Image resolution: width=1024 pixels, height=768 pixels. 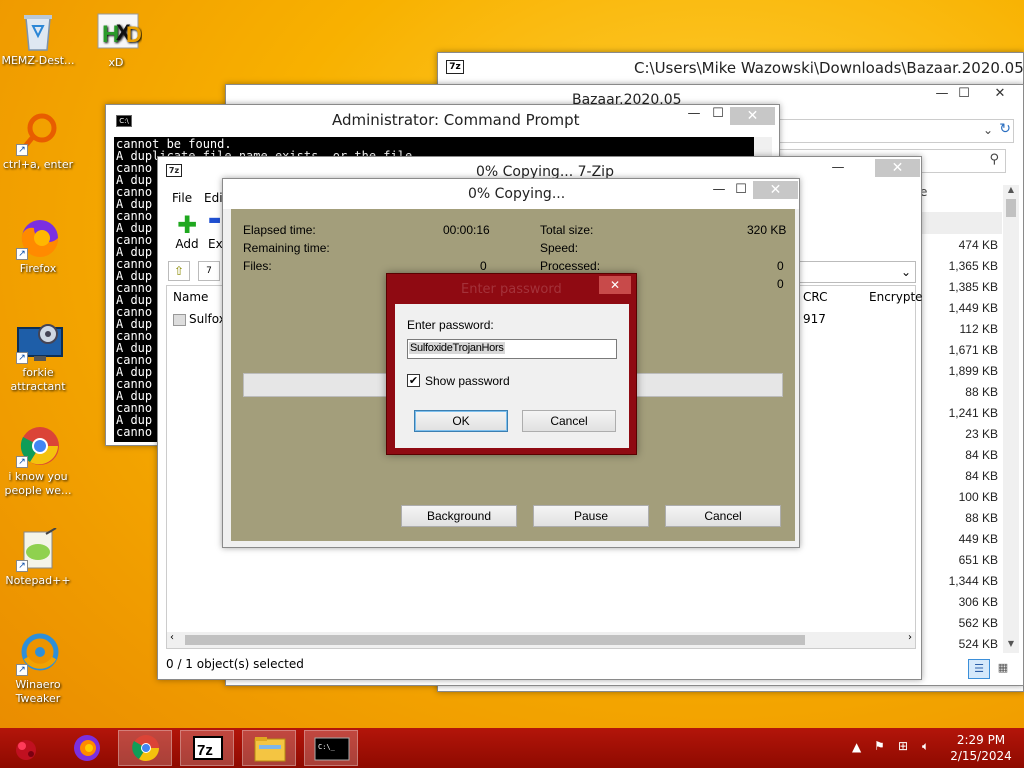 What do you see at coordinates (512, 289) in the screenshot?
I see `password-dialog-titlebar: Enter password ✕` at bounding box center [512, 289].